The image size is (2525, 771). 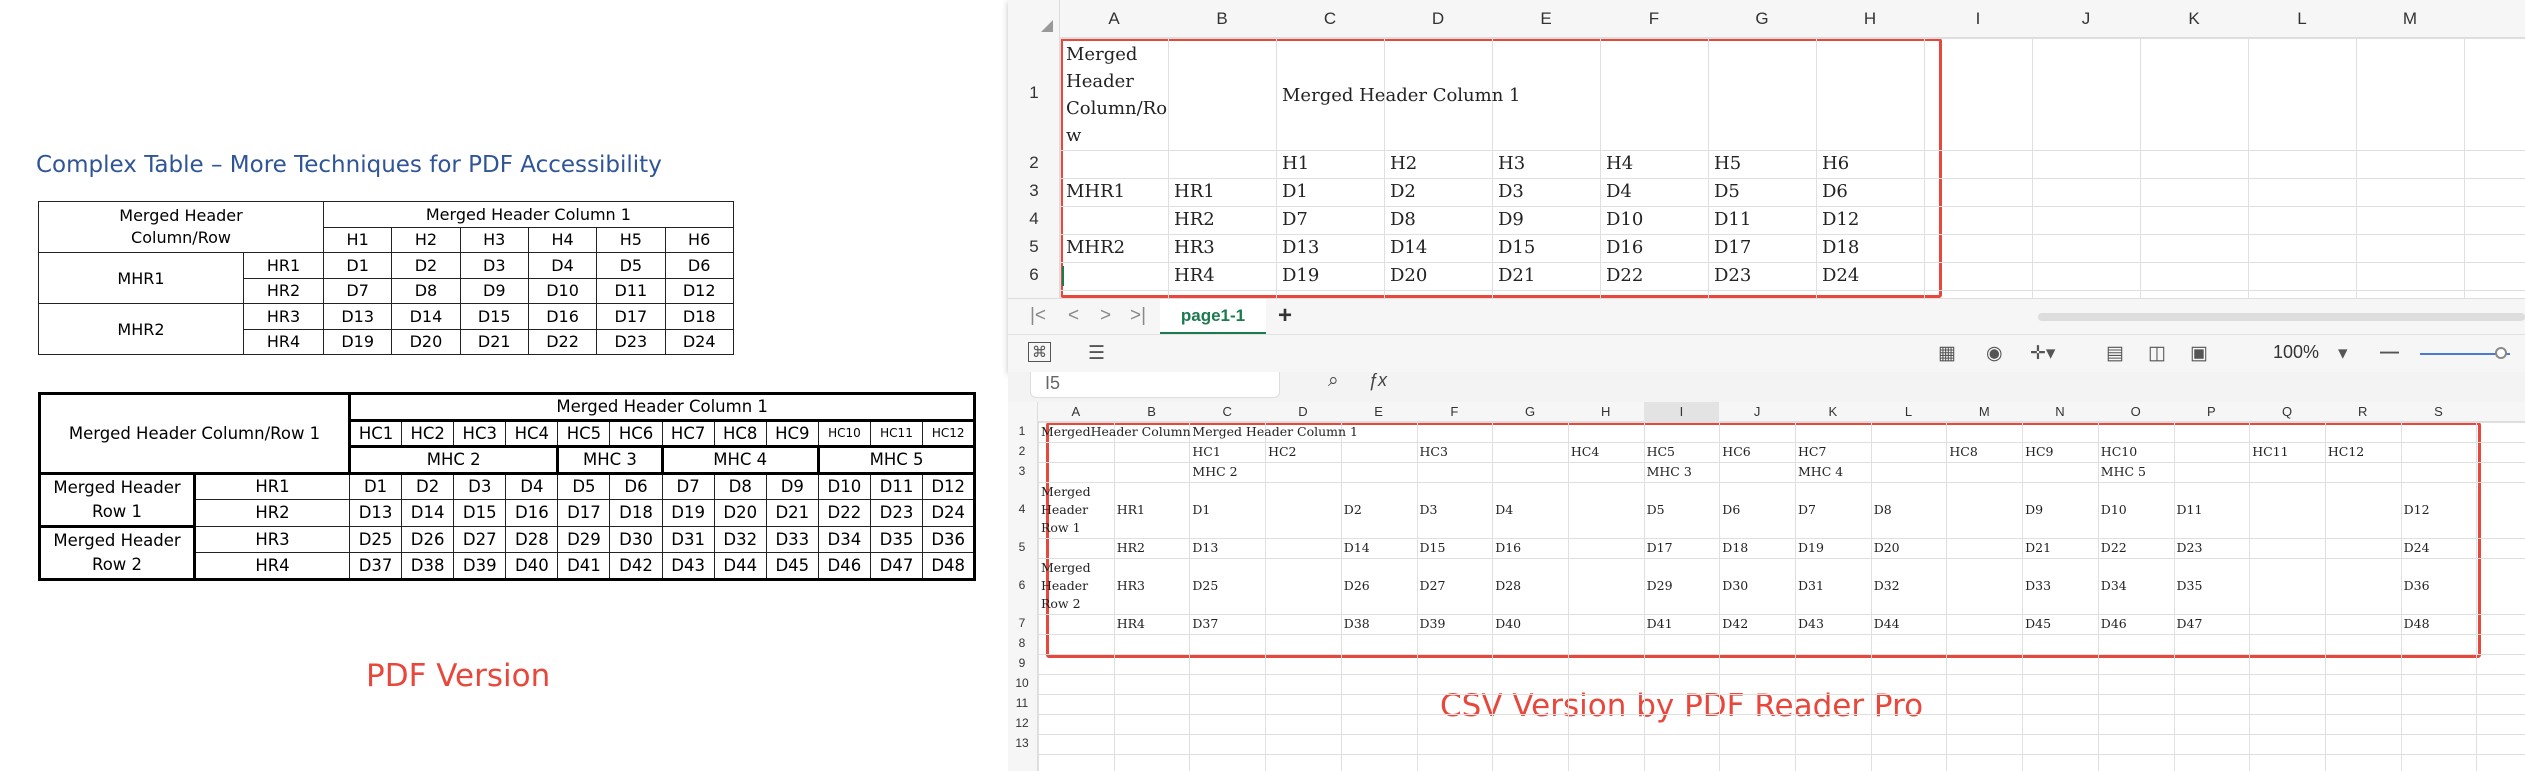 What do you see at coordinates (376, 566) in the screenshot?
I see `data-cell: D37` at bounding box center [376, 566].